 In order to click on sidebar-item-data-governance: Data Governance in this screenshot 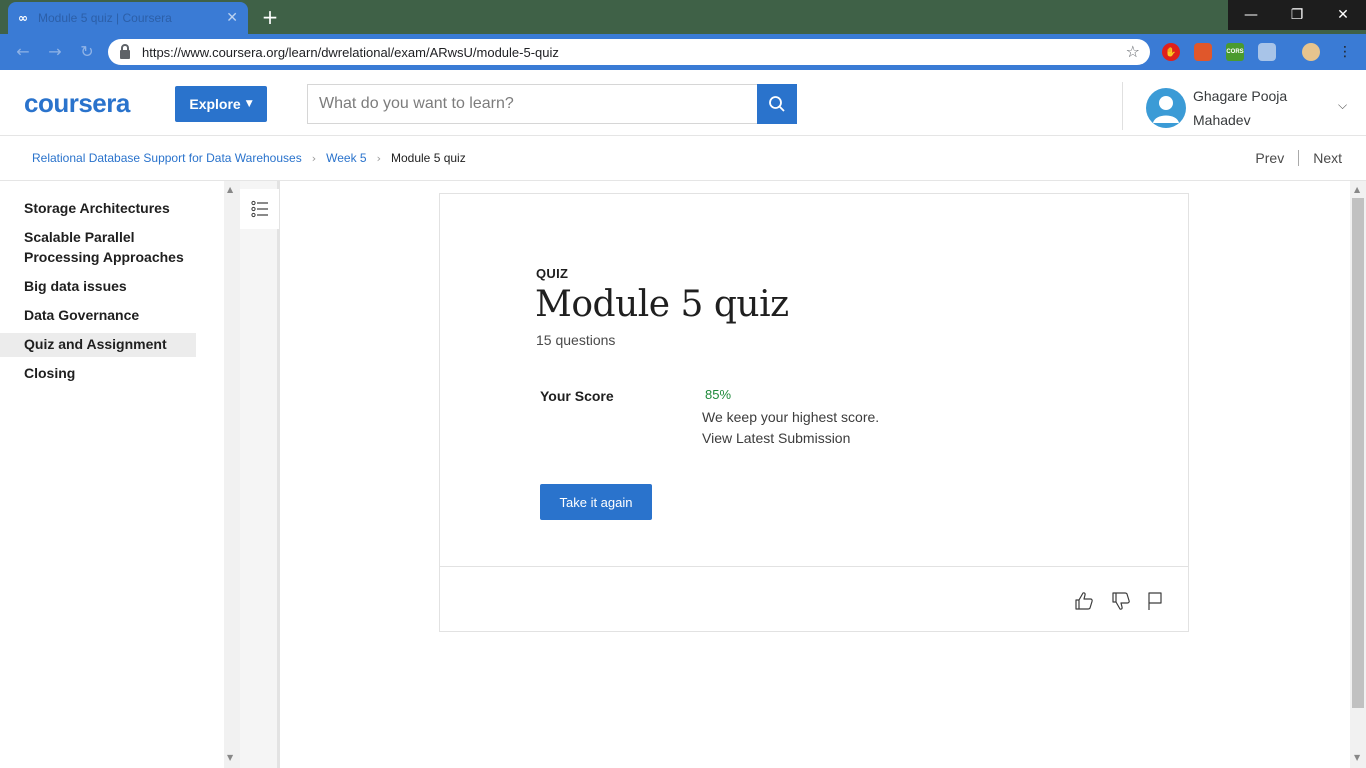, I will do `click(110, 315)`.